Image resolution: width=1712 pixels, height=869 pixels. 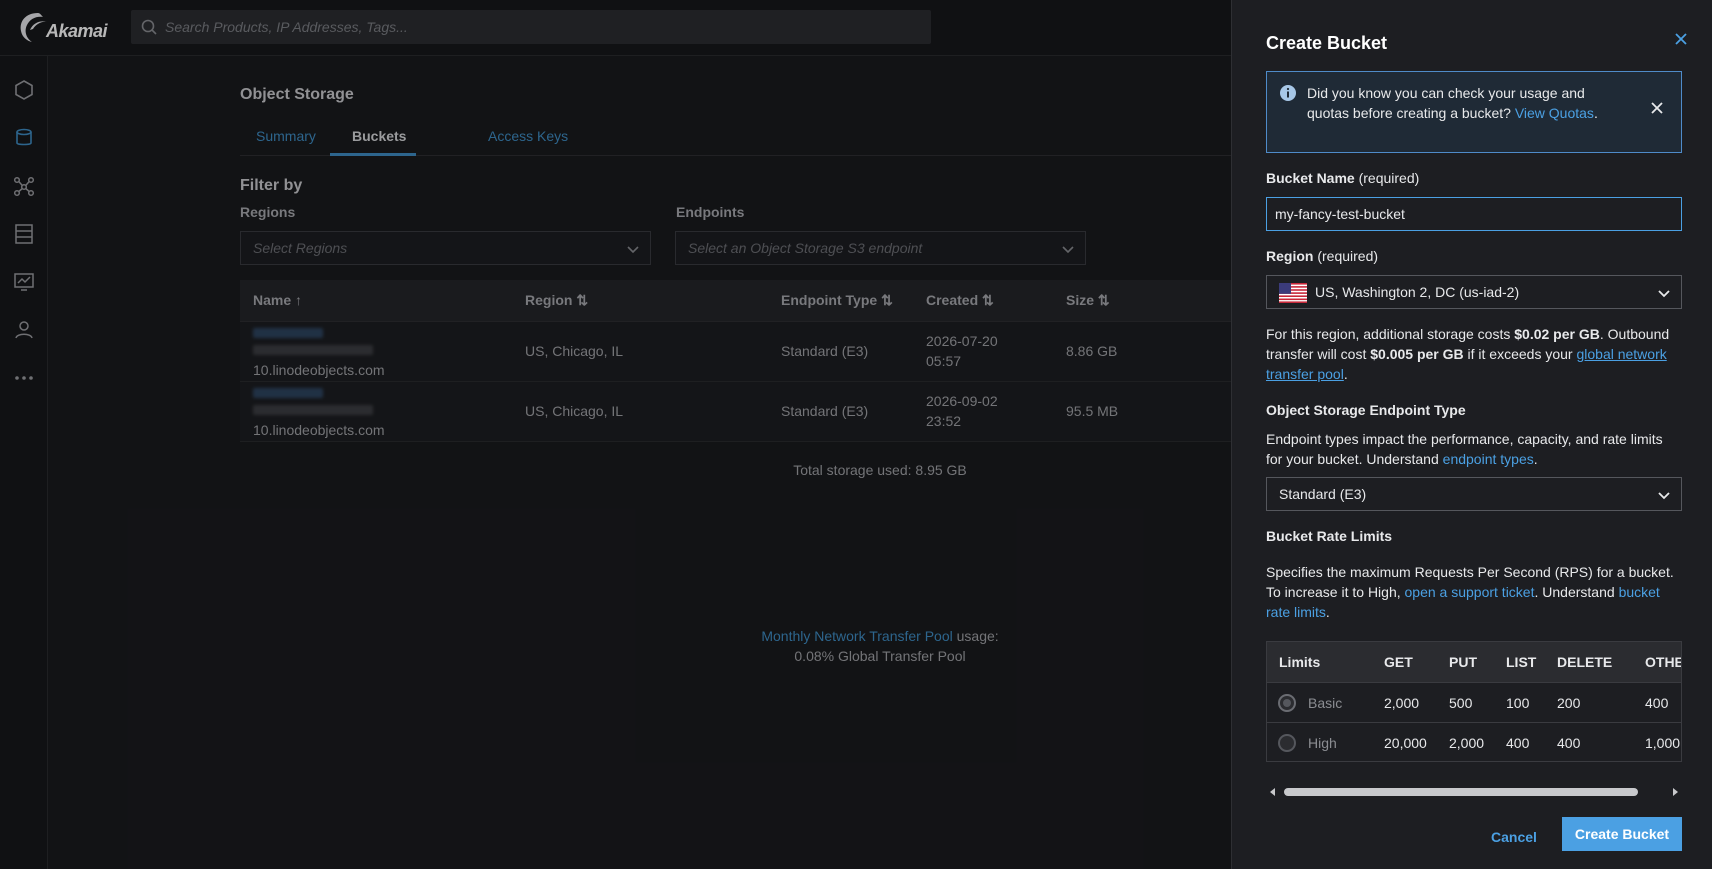 What do you see at coordinates (1327, 612) in the screenshot?
I see `rate-limits-text: .` at bounding box center [1327, 612].